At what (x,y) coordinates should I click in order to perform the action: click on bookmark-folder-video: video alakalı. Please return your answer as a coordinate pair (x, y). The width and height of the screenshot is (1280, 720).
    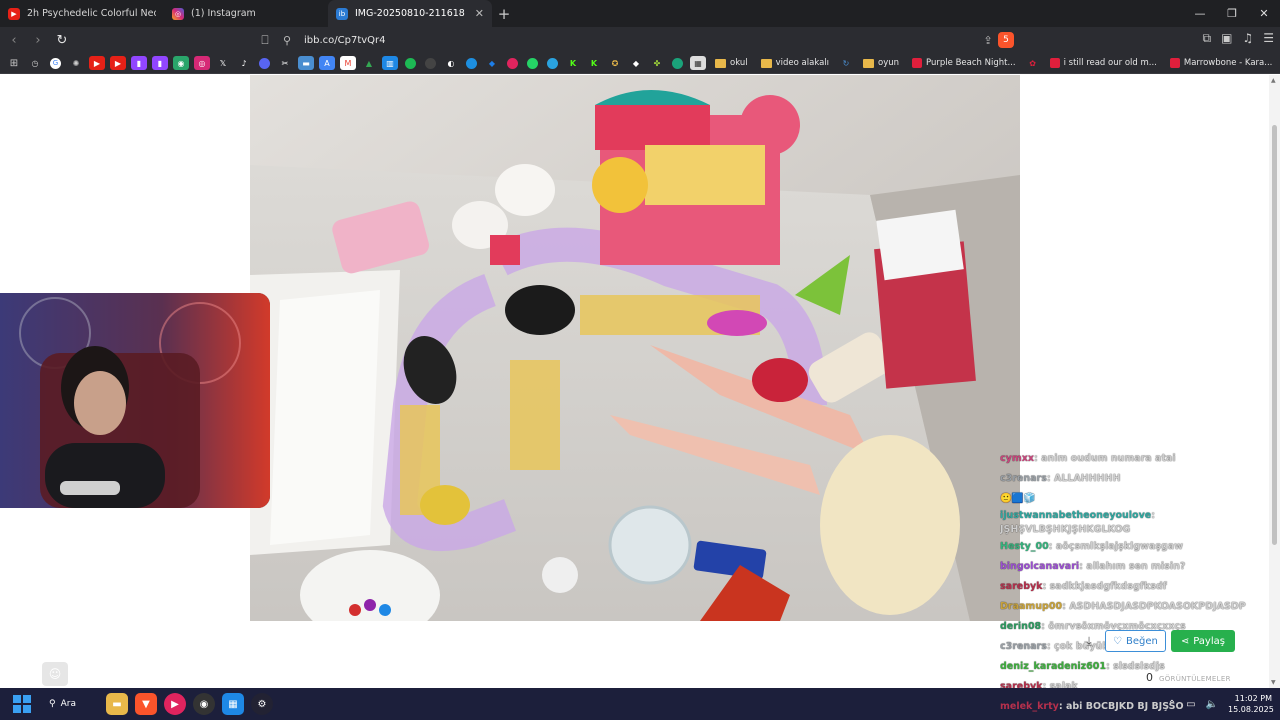
    Looking at the image, I should click on (795, 63).